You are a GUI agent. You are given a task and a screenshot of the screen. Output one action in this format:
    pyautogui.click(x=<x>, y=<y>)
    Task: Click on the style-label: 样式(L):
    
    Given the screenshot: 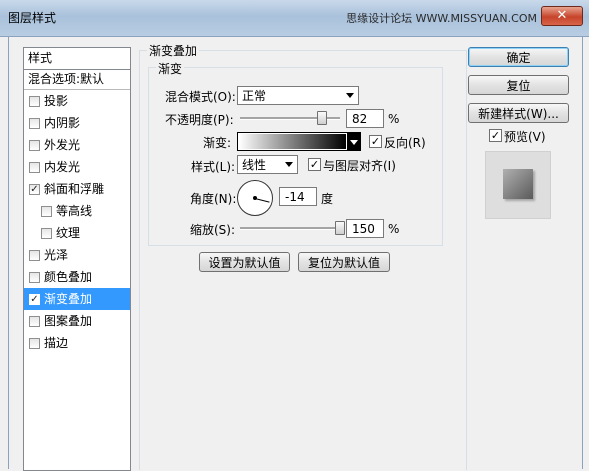 What is the action you would take?
    pyautogui.click(x=213, y=167)
    